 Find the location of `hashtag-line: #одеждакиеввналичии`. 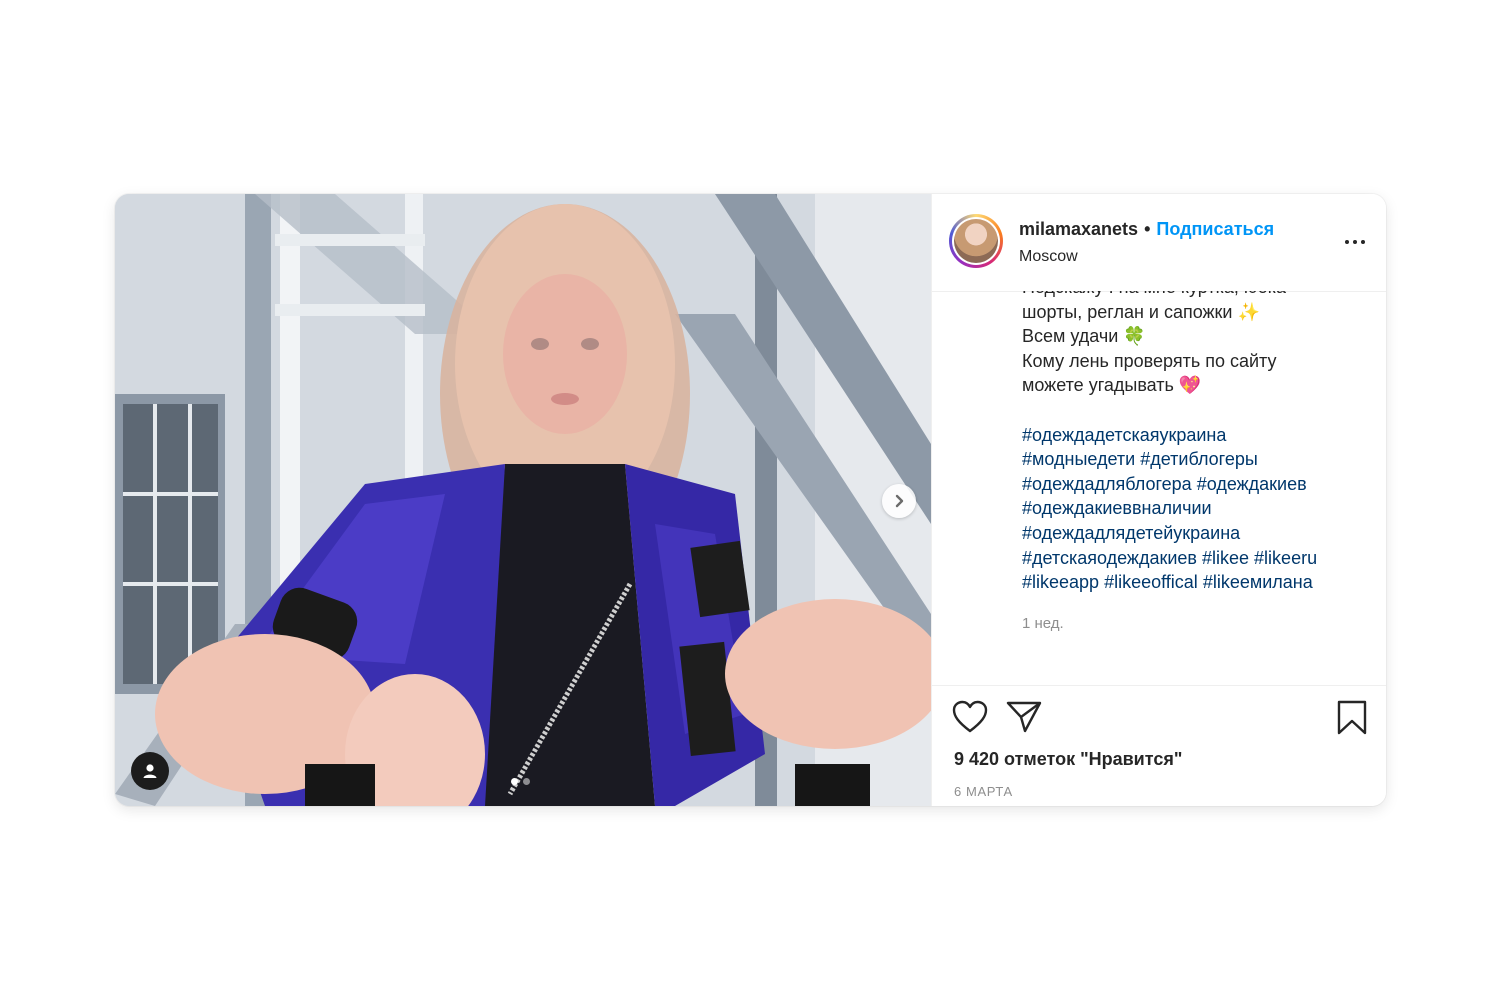

hashtag-line: #одеждакиеввналичии is located at coordinates (1197, 508).